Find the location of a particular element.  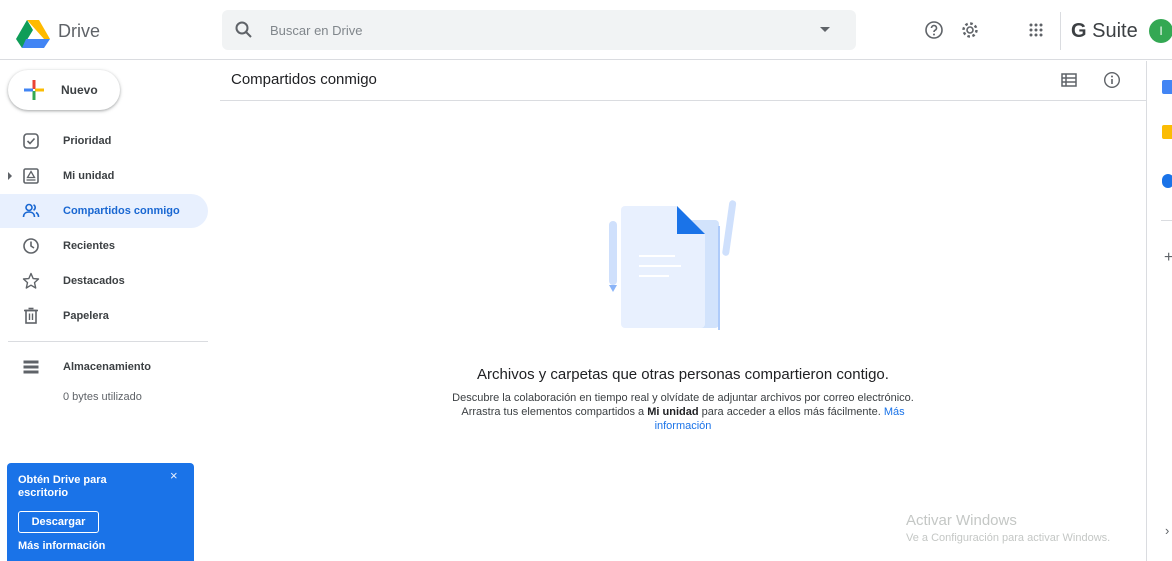

tasks-icon is located at coordinates (1167, 181).